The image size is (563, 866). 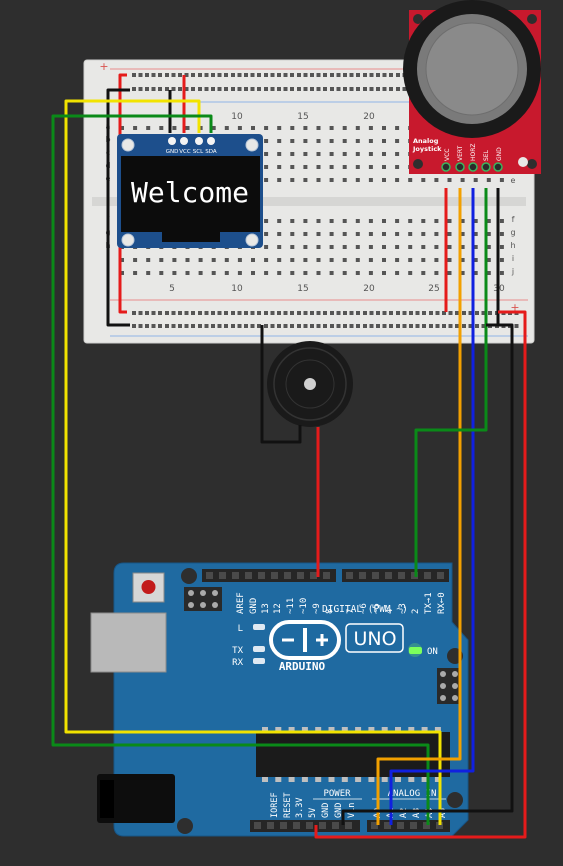 I want to click on power-header, so click(x=350, y=826).